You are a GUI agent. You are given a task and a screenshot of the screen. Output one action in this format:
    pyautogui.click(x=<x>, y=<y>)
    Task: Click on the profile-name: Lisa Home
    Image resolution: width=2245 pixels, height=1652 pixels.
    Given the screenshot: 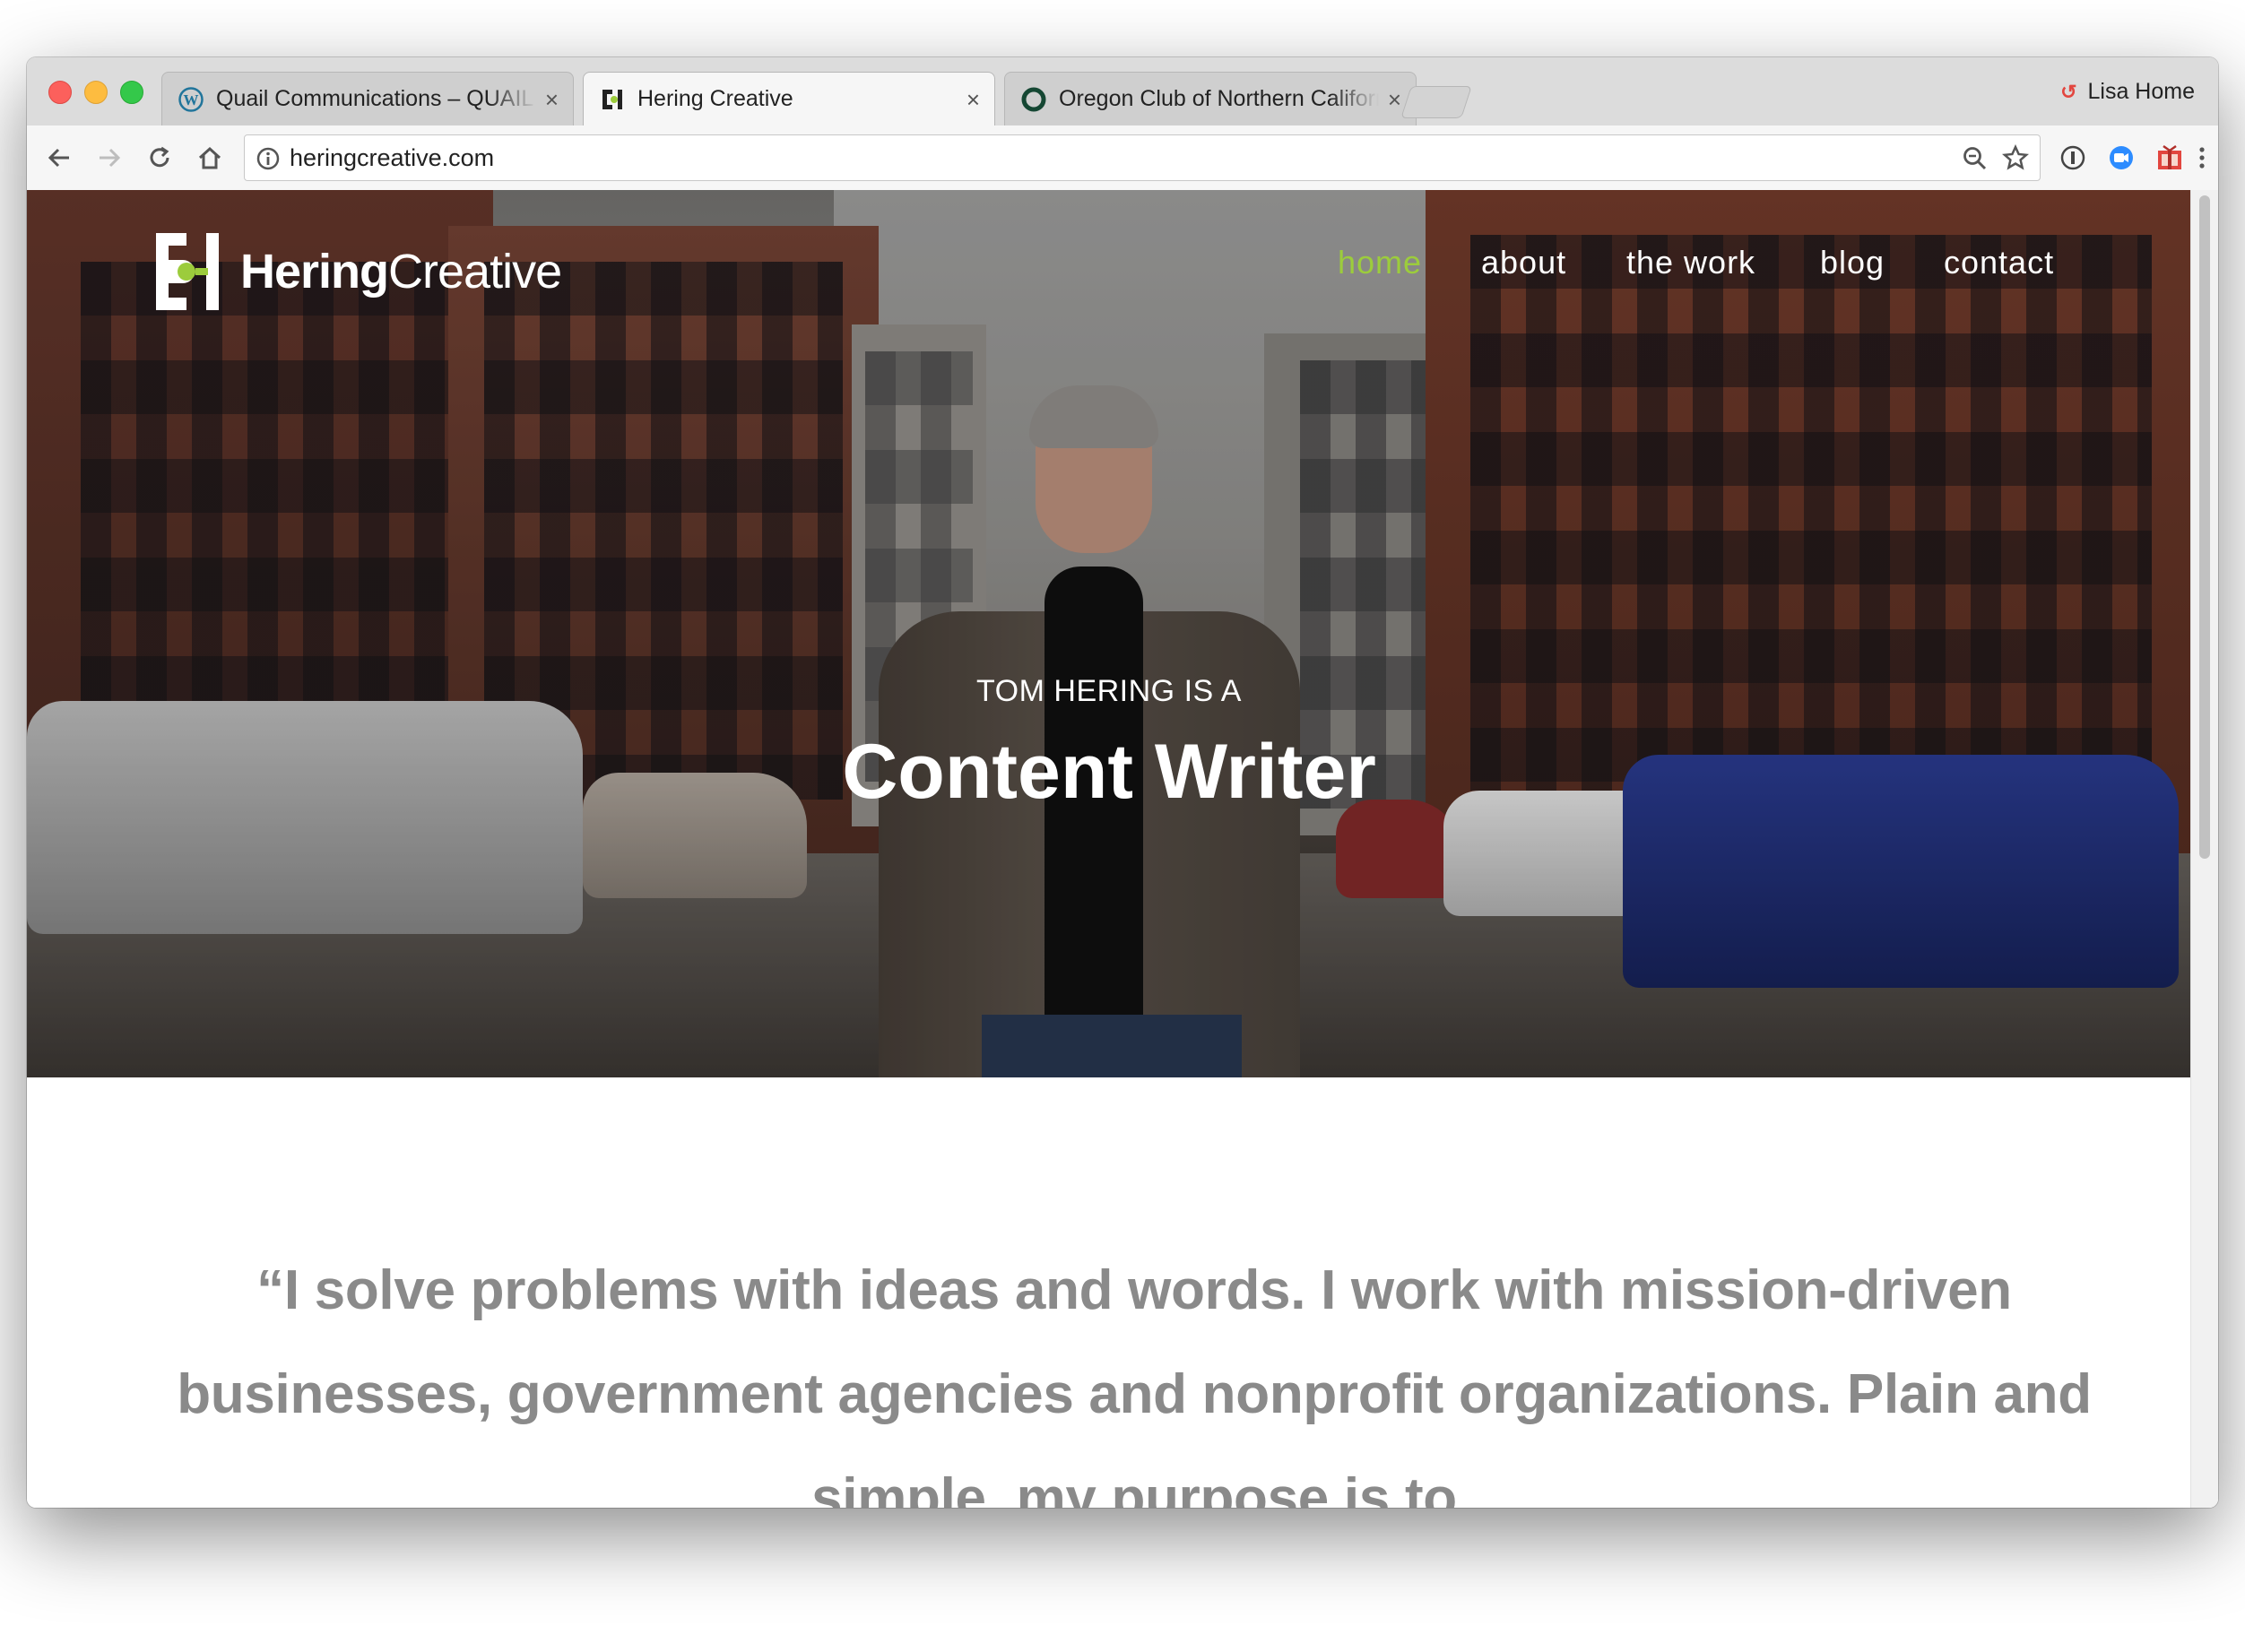 What is the action you would take?
    pyautogui.click(x=2141, y=91)
    